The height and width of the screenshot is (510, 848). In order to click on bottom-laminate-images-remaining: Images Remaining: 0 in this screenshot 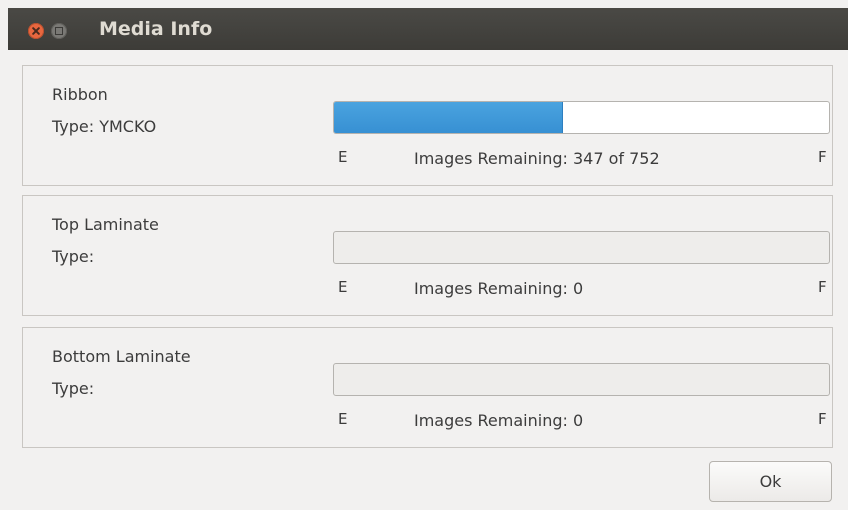, I will do `click(499, 420)`.